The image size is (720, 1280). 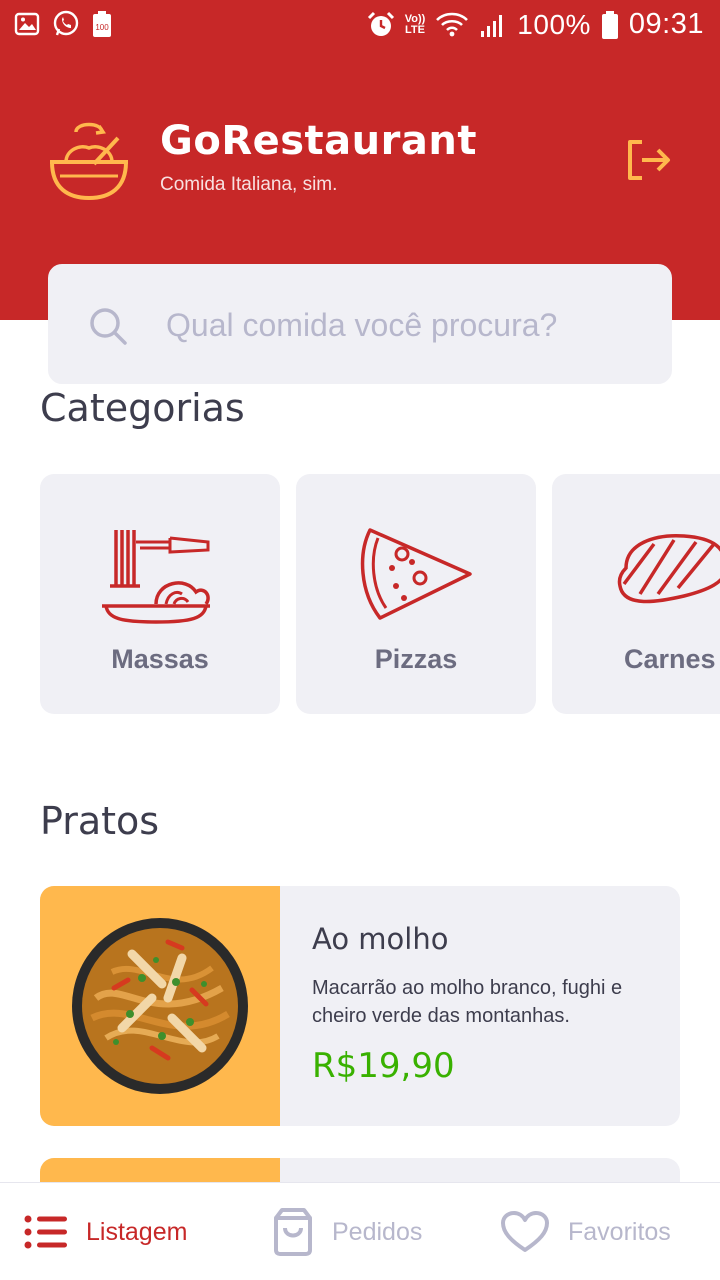 What do you see at coordinates (416, 659) in the screenshot?
I see `category-label: Pizzas` at bounding box center [416, 659].